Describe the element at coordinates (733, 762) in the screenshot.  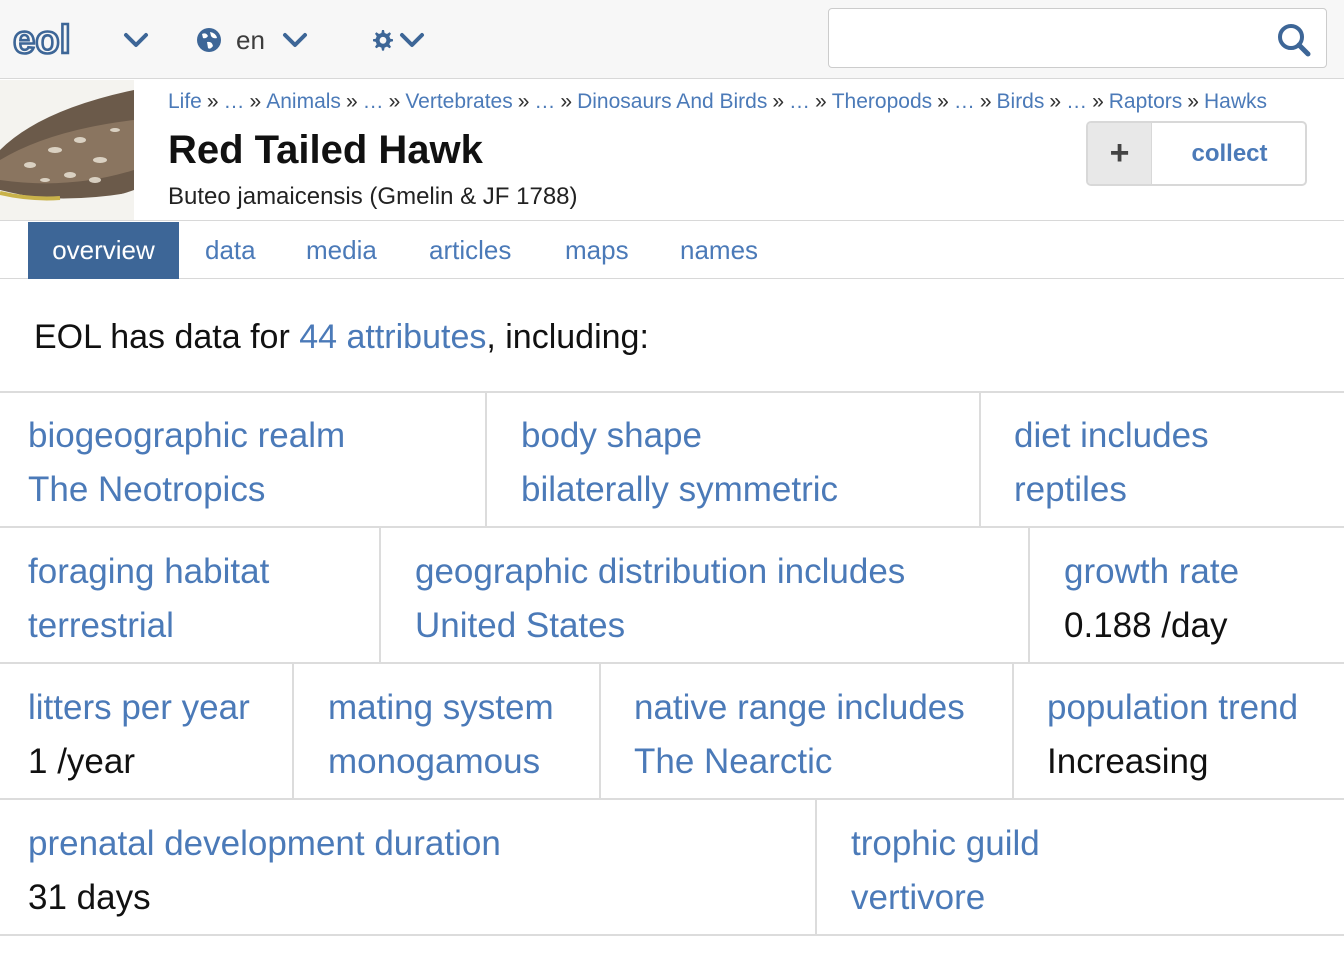
I see `attribute-value: The Nearctic` at that location.